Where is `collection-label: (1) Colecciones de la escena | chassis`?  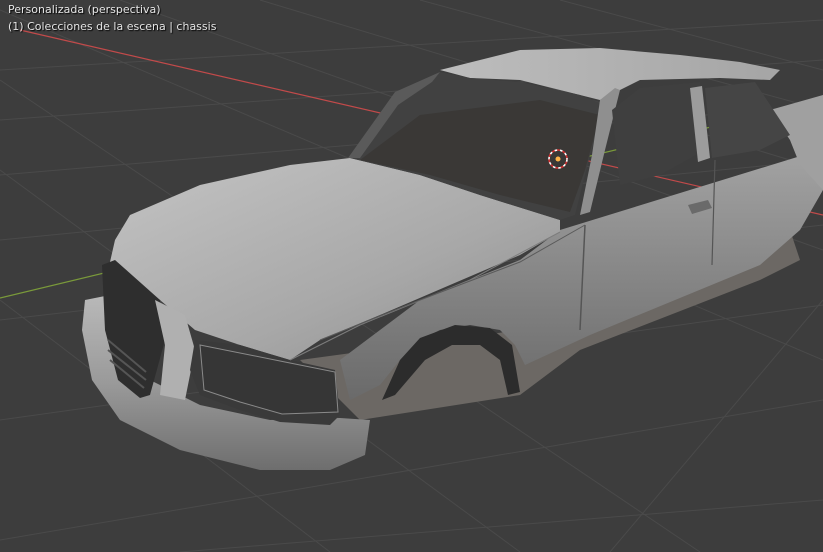 collection-label: (1) Colecciones de la escena | chassis is located at coordinates (112, 26).